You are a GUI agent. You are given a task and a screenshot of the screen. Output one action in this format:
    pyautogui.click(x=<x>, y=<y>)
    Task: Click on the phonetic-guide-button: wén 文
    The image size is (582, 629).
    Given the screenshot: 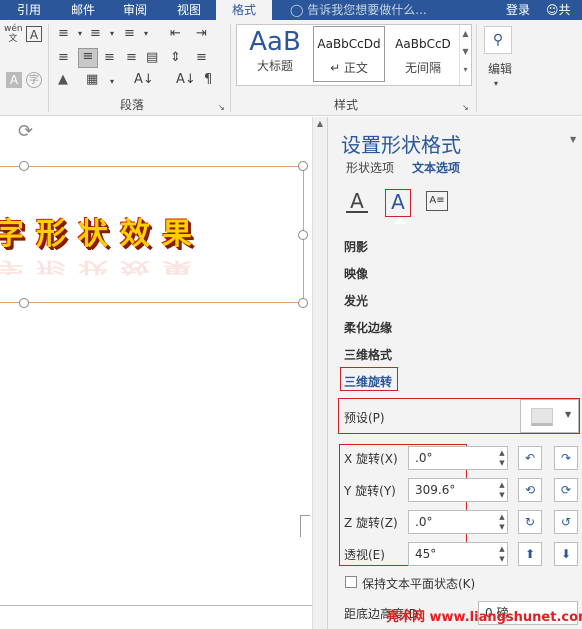 What is the action you would take?
    pyautogui.click(x=13, y=34)
    